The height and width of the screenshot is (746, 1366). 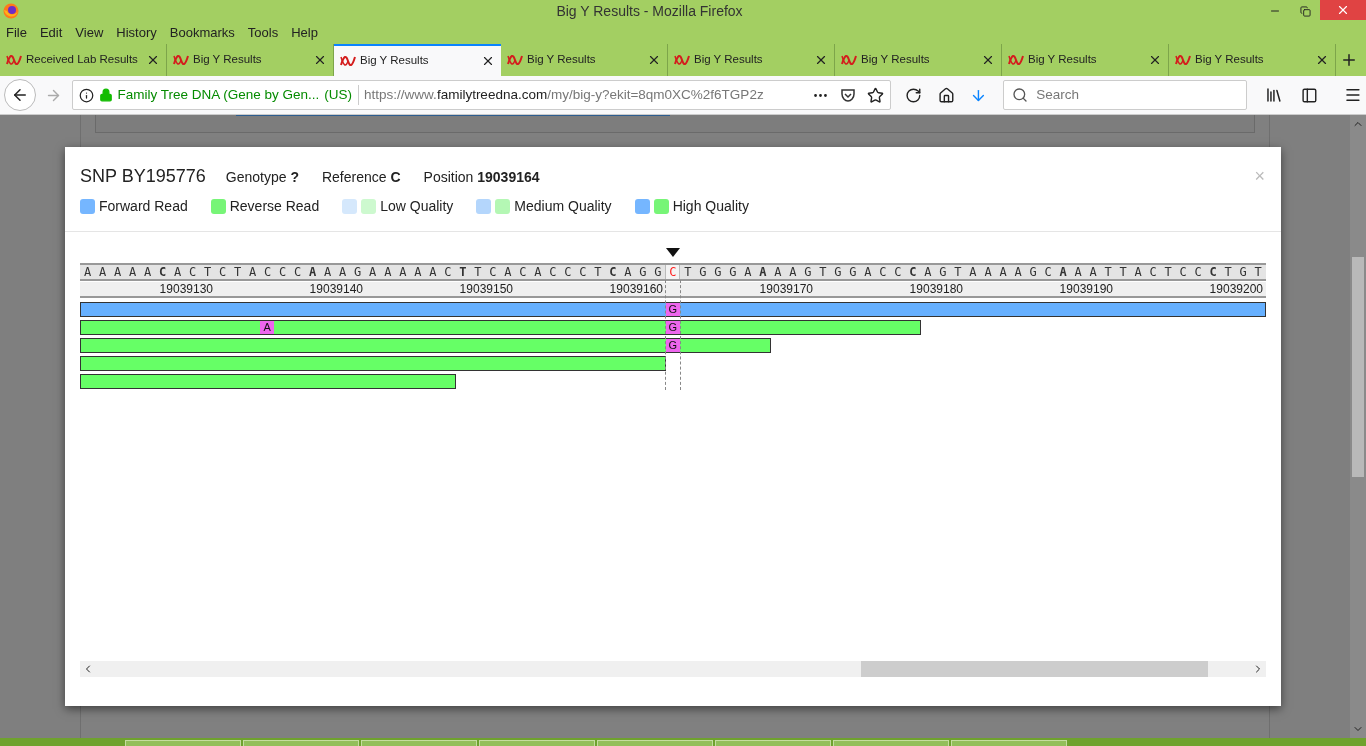 What do you see at coordinates (1085, 289) in the screenshot?
I see `ruler-label: 19039190` at bounding box center [1085, 289].